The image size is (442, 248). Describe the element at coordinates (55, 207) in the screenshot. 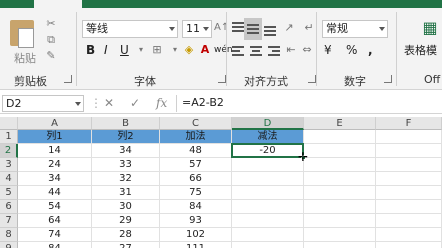

I see `table-cell: 54` at that location.